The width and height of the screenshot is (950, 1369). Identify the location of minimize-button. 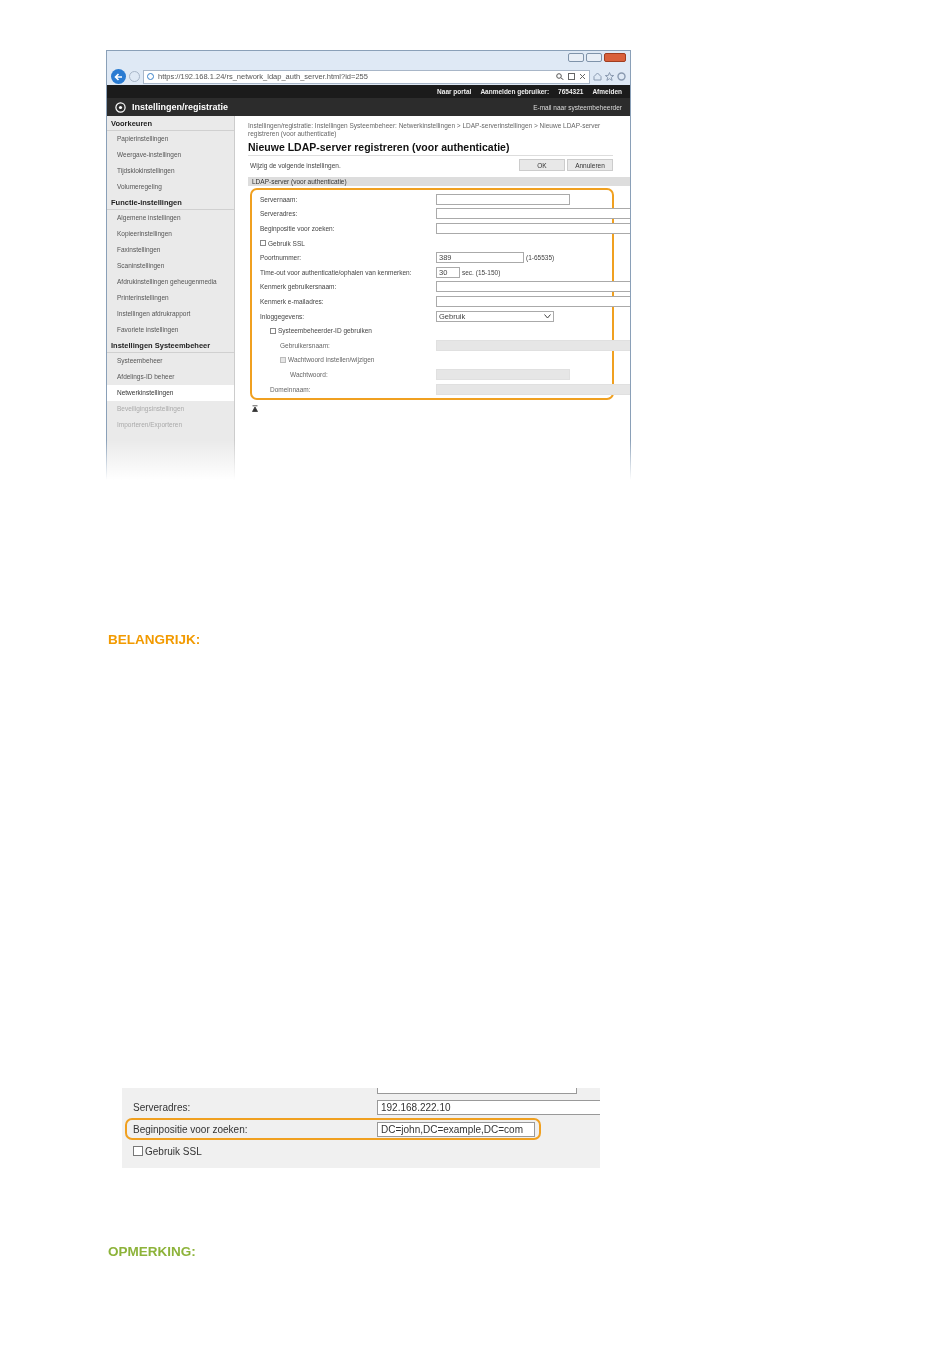
(576, 57).